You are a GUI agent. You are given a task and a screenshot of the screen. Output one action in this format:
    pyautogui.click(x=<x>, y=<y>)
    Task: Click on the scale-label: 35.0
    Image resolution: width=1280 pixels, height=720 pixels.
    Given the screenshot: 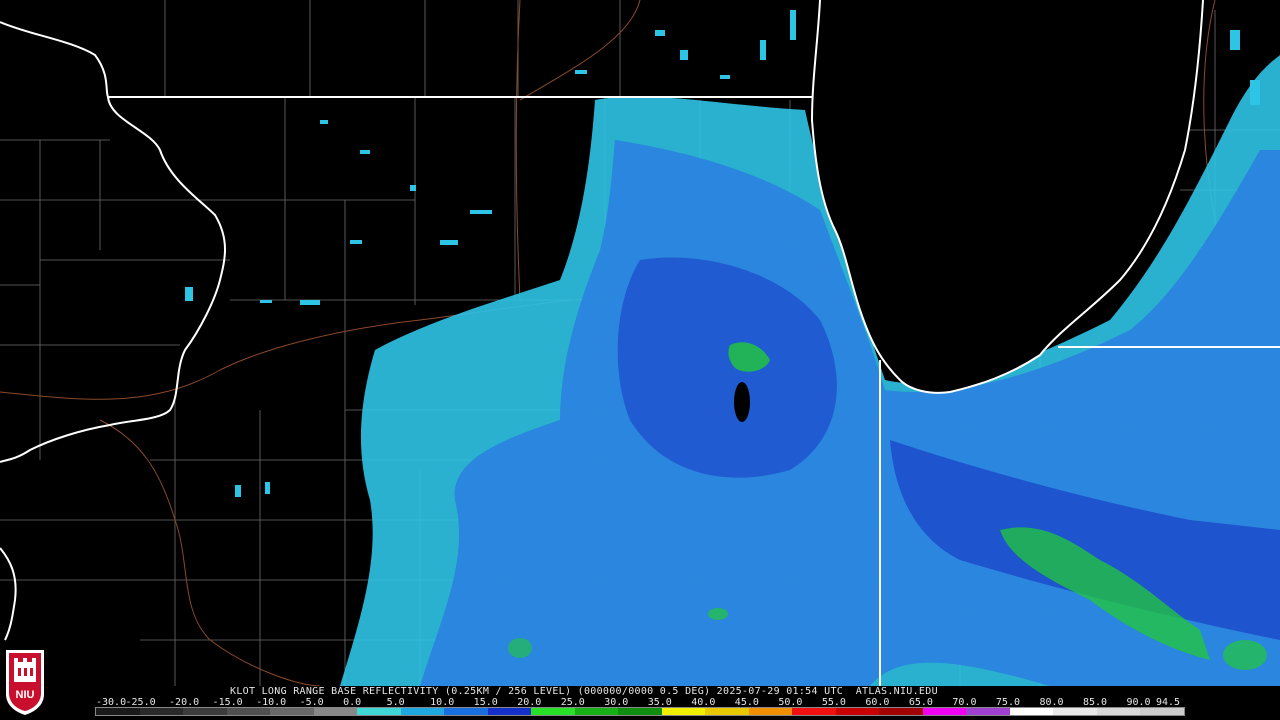 What is the action you would take?
    pyautogui.click(x=659, y=702)
    